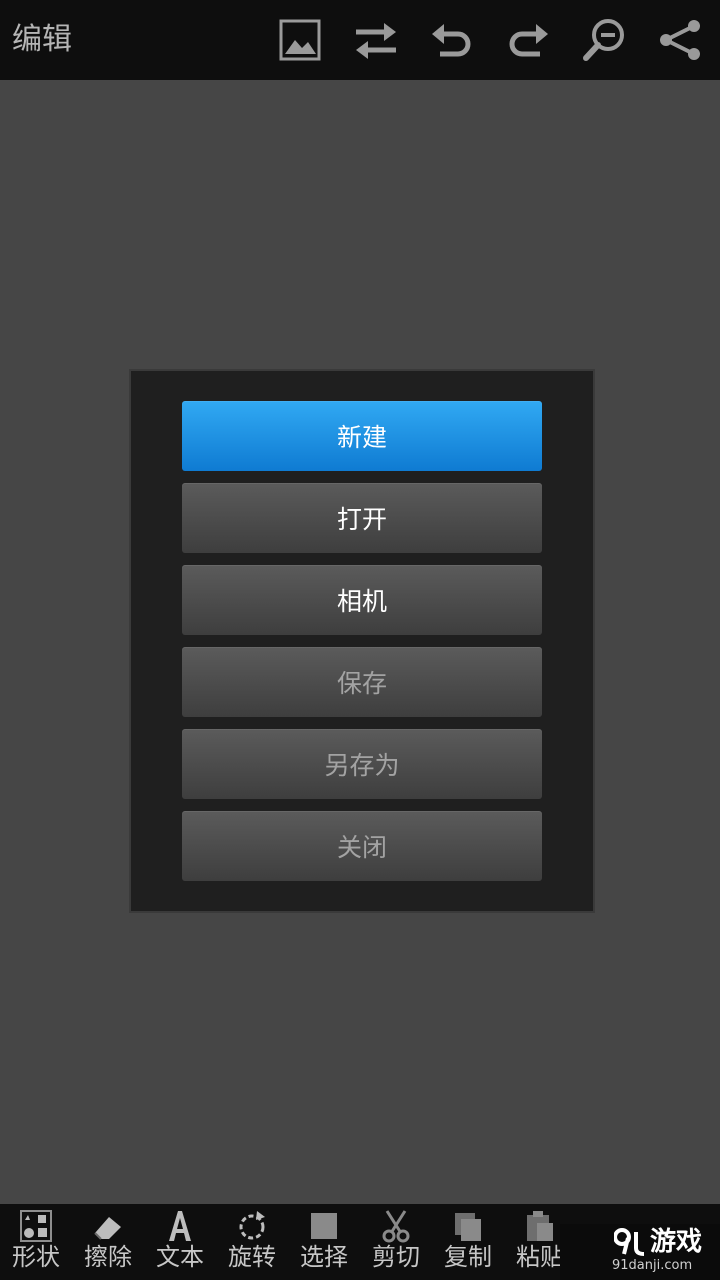 The height and width of the screenshot is (1280, 720). What do you see at coordinates (180, 1257) in the screenshot?
I see `tool-label: 文本` at bounding box center [180, 1257].